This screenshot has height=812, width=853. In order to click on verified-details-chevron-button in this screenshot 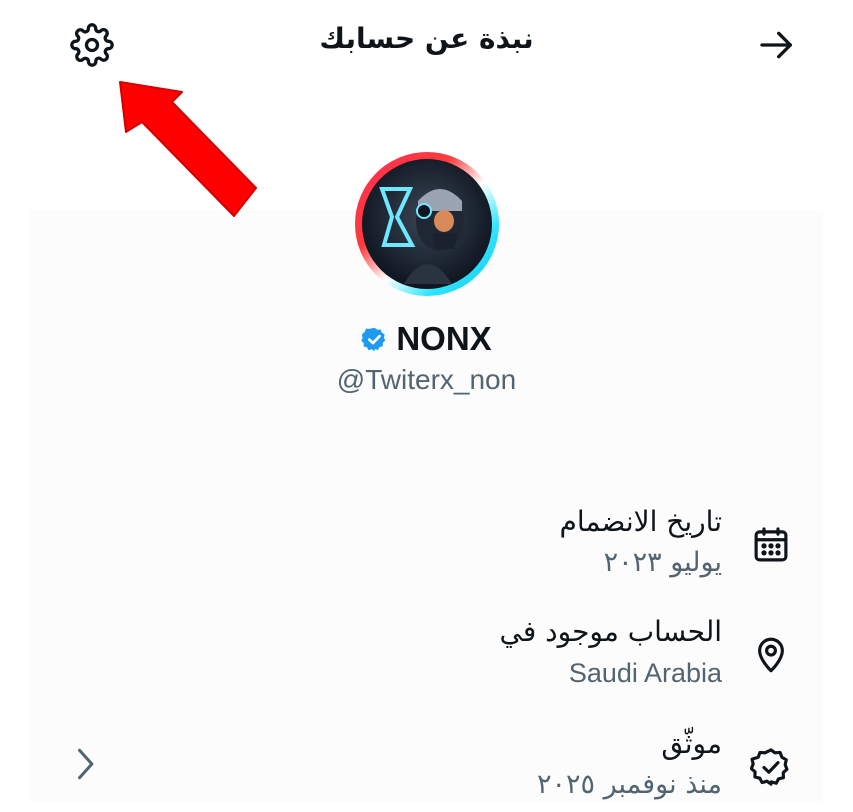, I will do `click(85, 764)`.